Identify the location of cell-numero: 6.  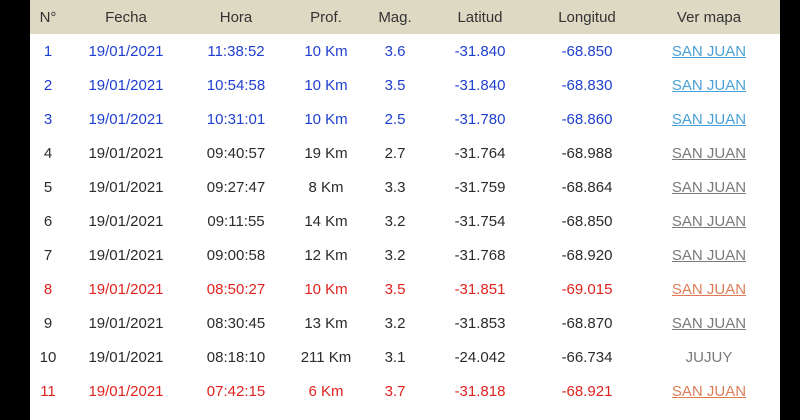
(48, 222).